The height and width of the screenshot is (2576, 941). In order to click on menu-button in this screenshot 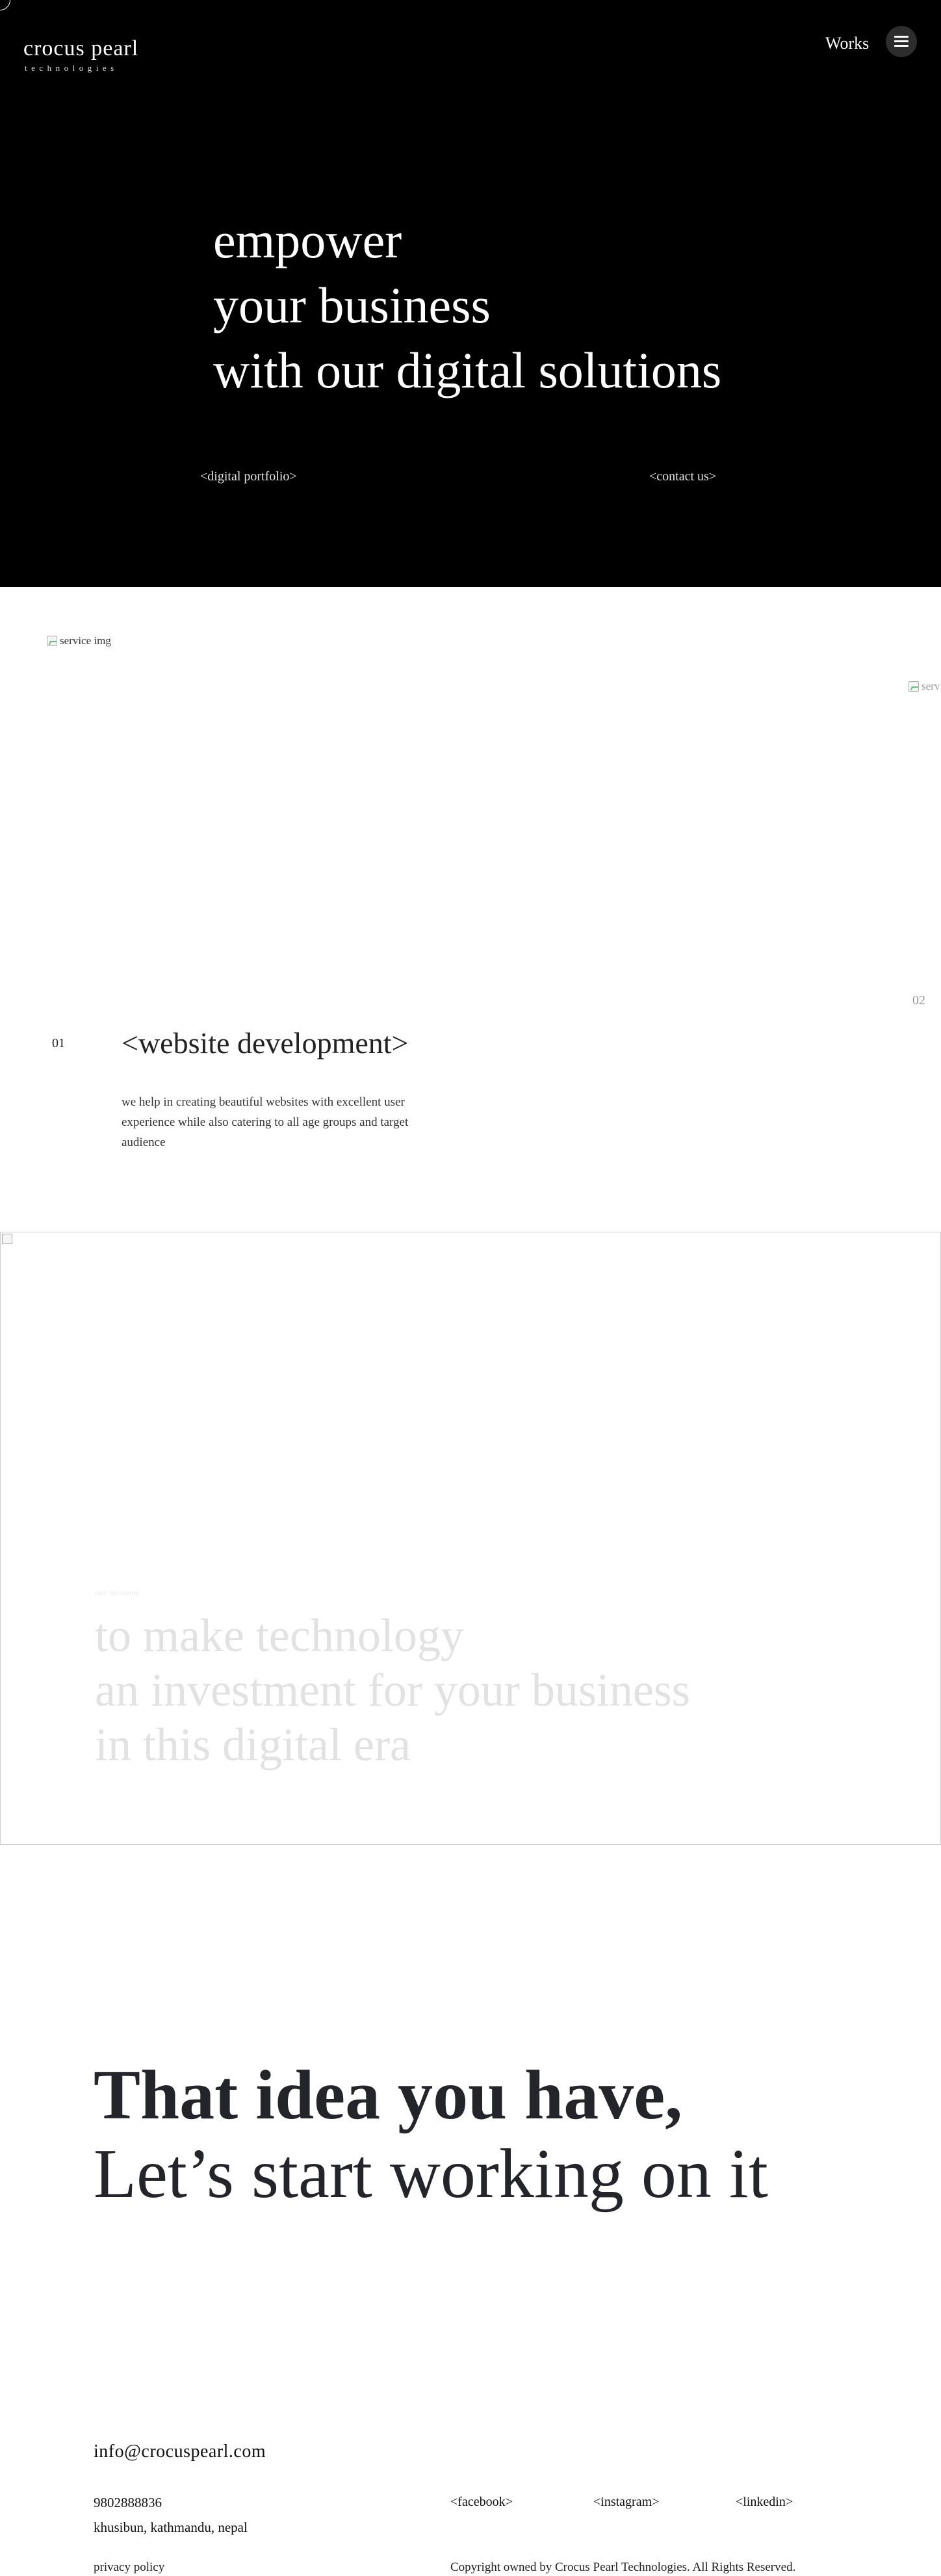, I will do `click(901, 41)`.